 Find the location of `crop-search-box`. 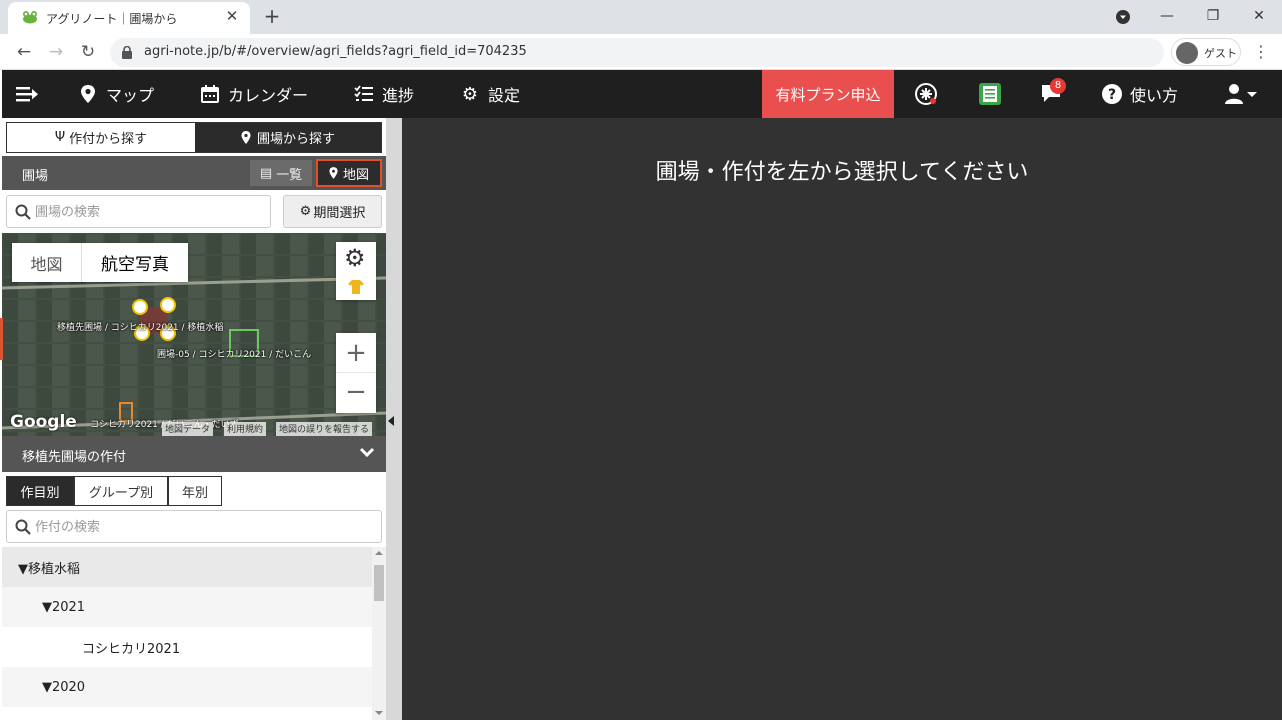

crop-search-box is located at coordinates (194, 526).